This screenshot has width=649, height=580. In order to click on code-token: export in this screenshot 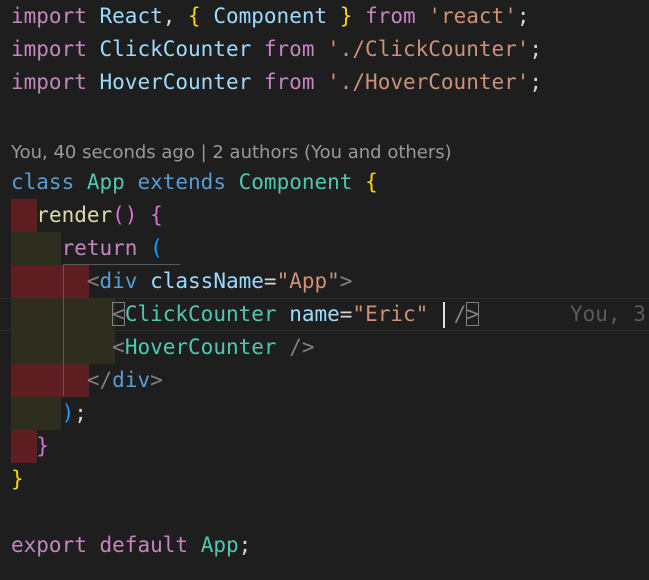, I will do `click(49, 545)`.